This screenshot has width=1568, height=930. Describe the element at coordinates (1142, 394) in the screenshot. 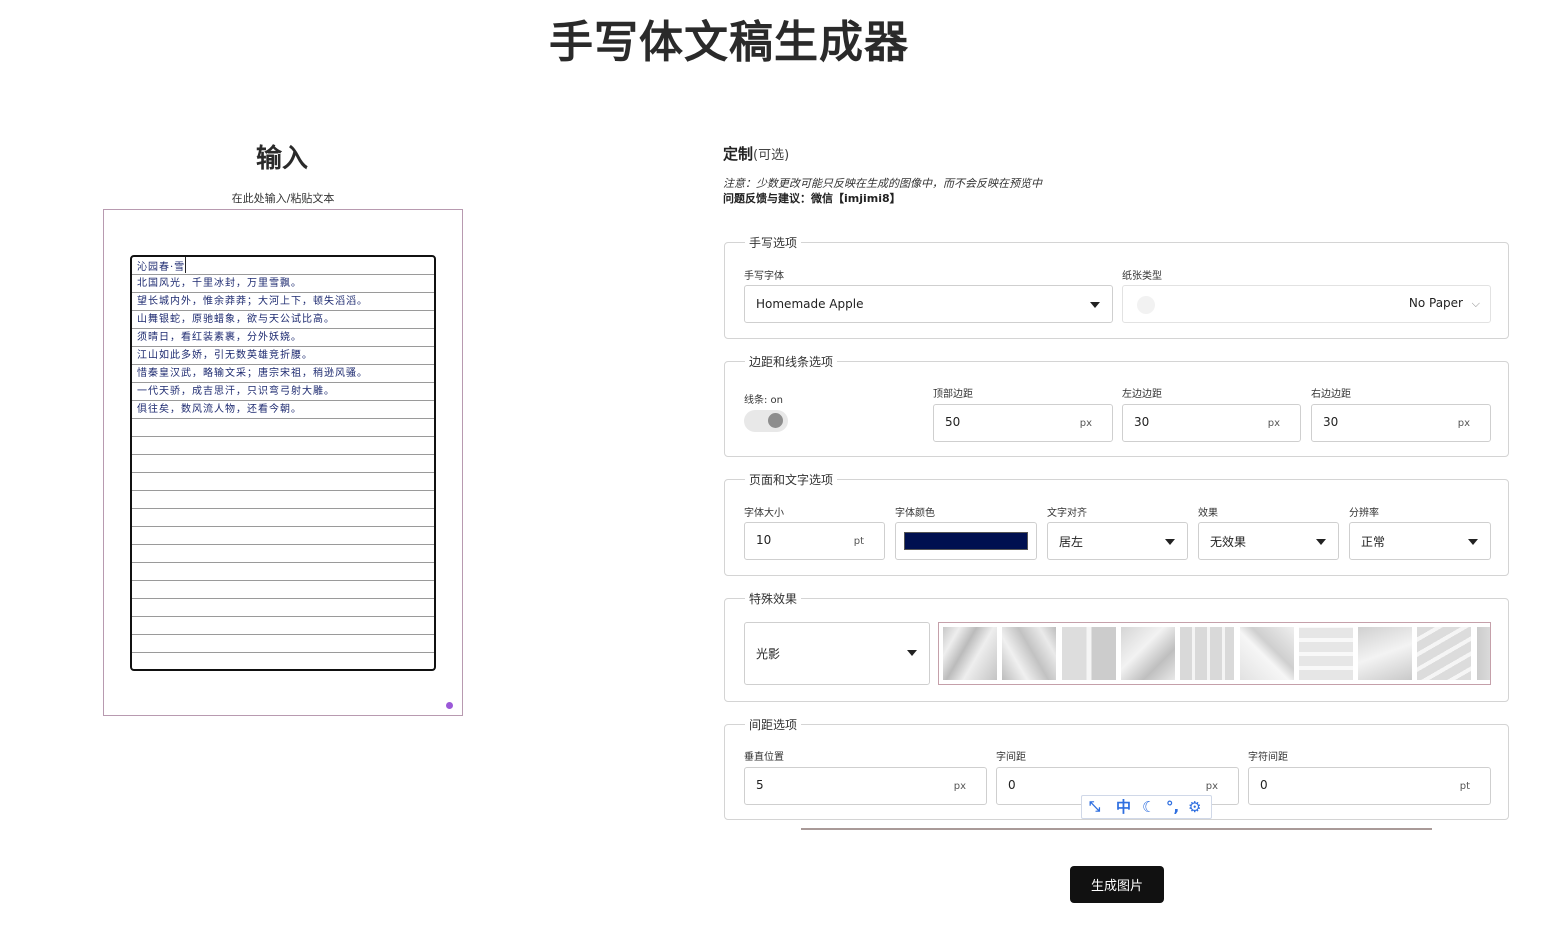

I see `left-margin-label: 左边边距` at that location.